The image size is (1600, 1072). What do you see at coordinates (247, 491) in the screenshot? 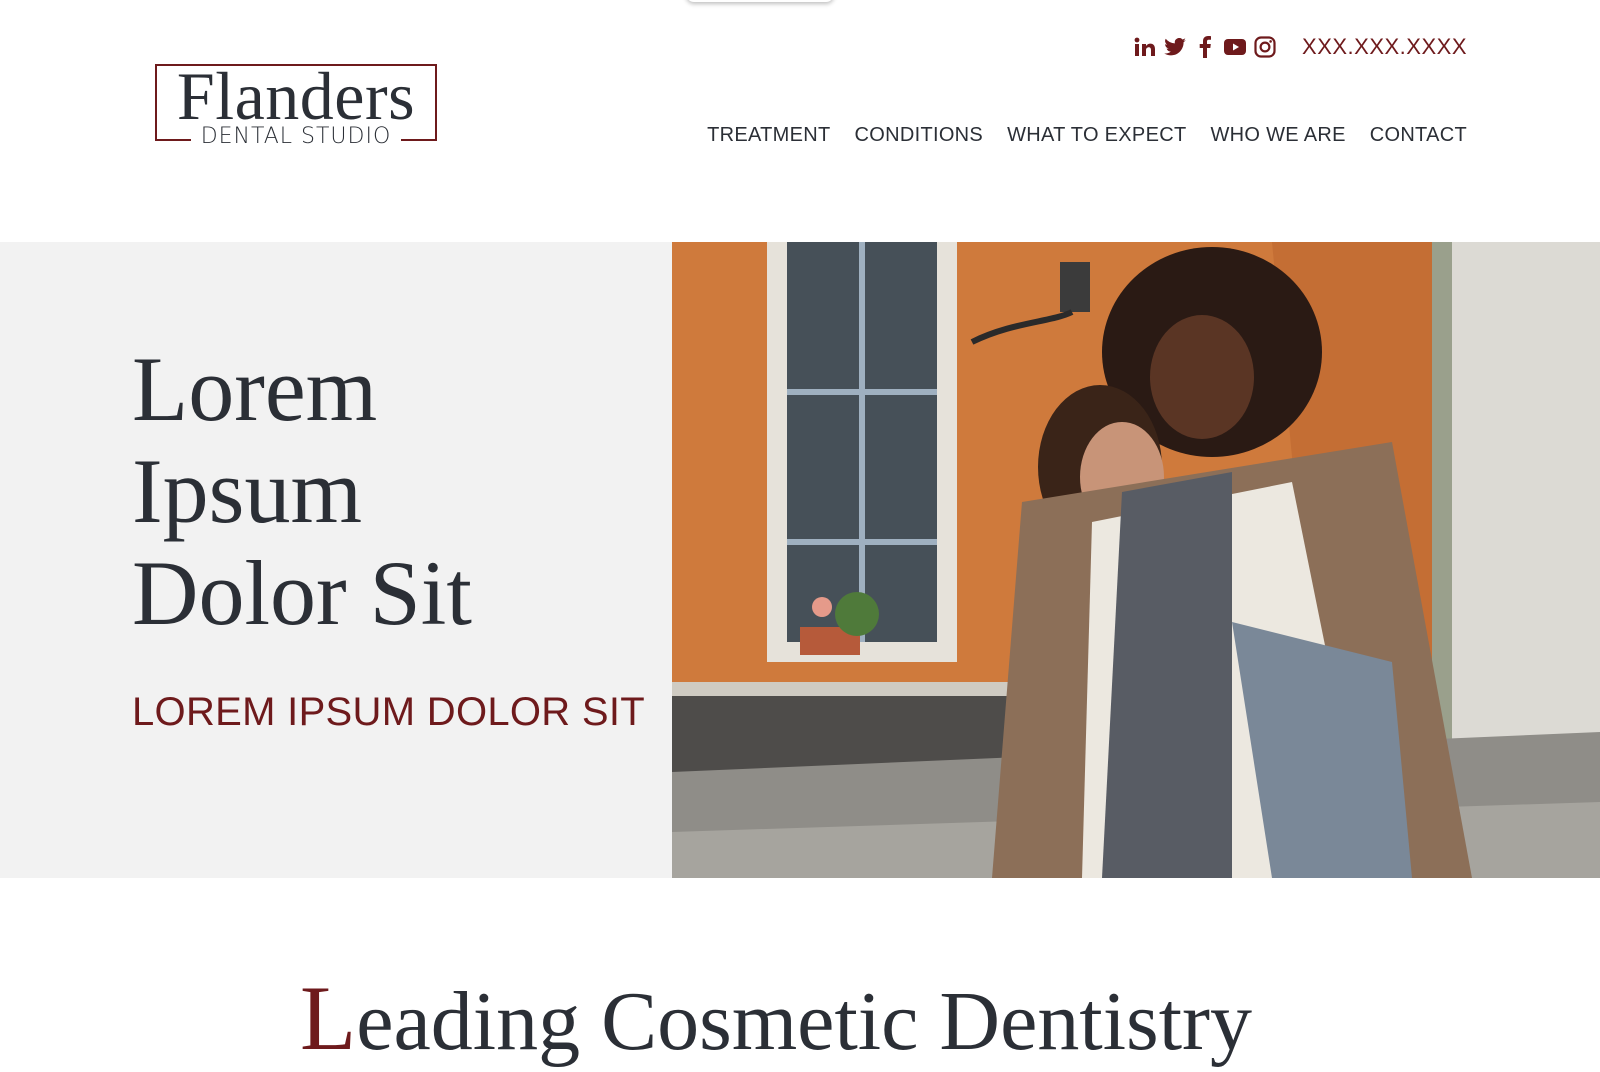
I see `hero-title-line: Ipsum` at bounding box center [247, 491].